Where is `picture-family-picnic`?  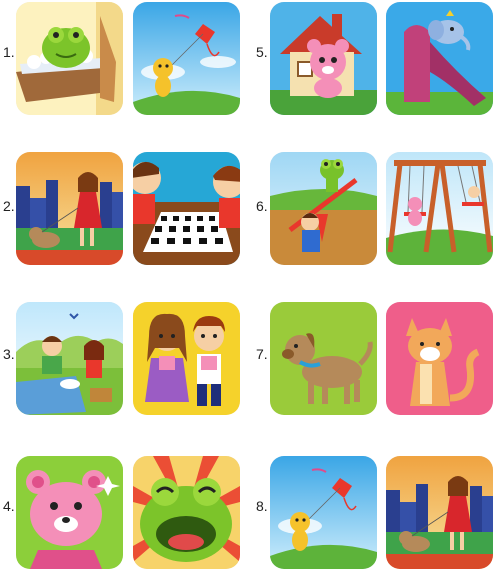
picture-family-picnic is located at coordinates (69, 358).